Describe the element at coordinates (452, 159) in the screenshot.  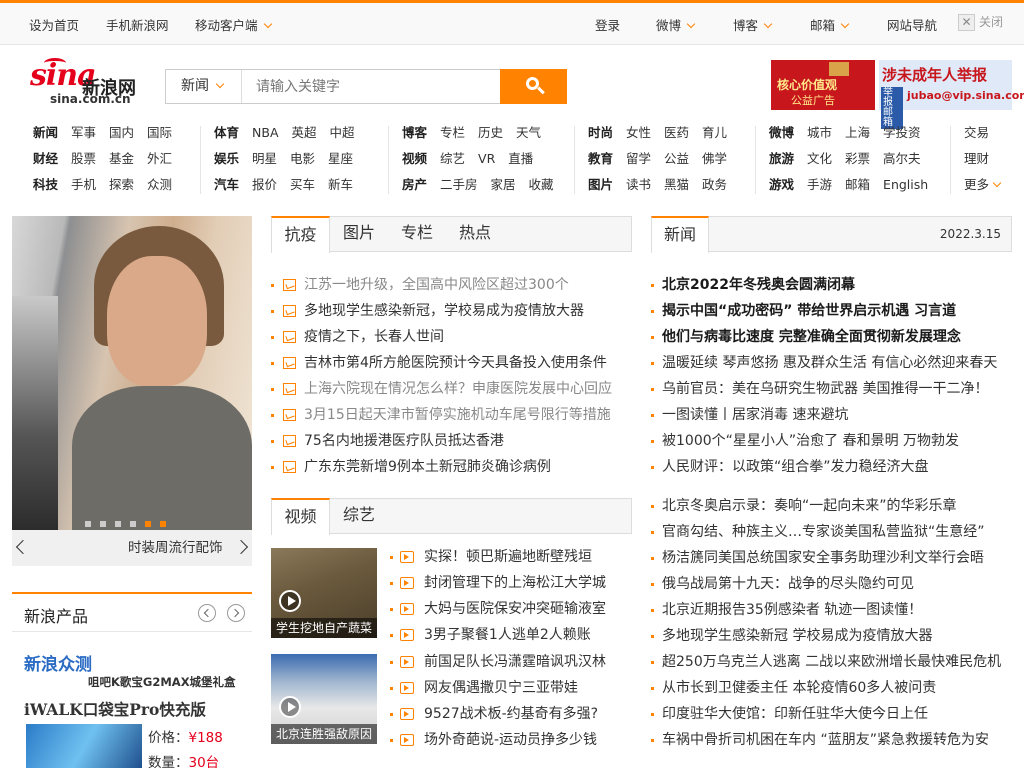
I see `nav-link: 综艺` at that location.